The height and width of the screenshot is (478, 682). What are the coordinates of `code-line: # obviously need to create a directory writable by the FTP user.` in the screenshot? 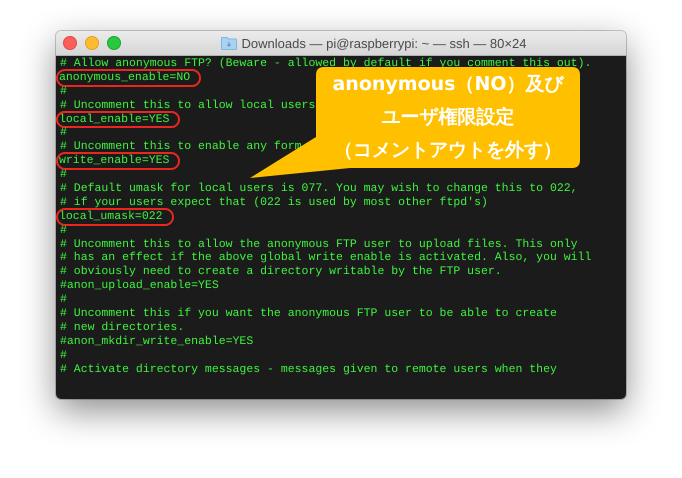 It's located at (281, 272).